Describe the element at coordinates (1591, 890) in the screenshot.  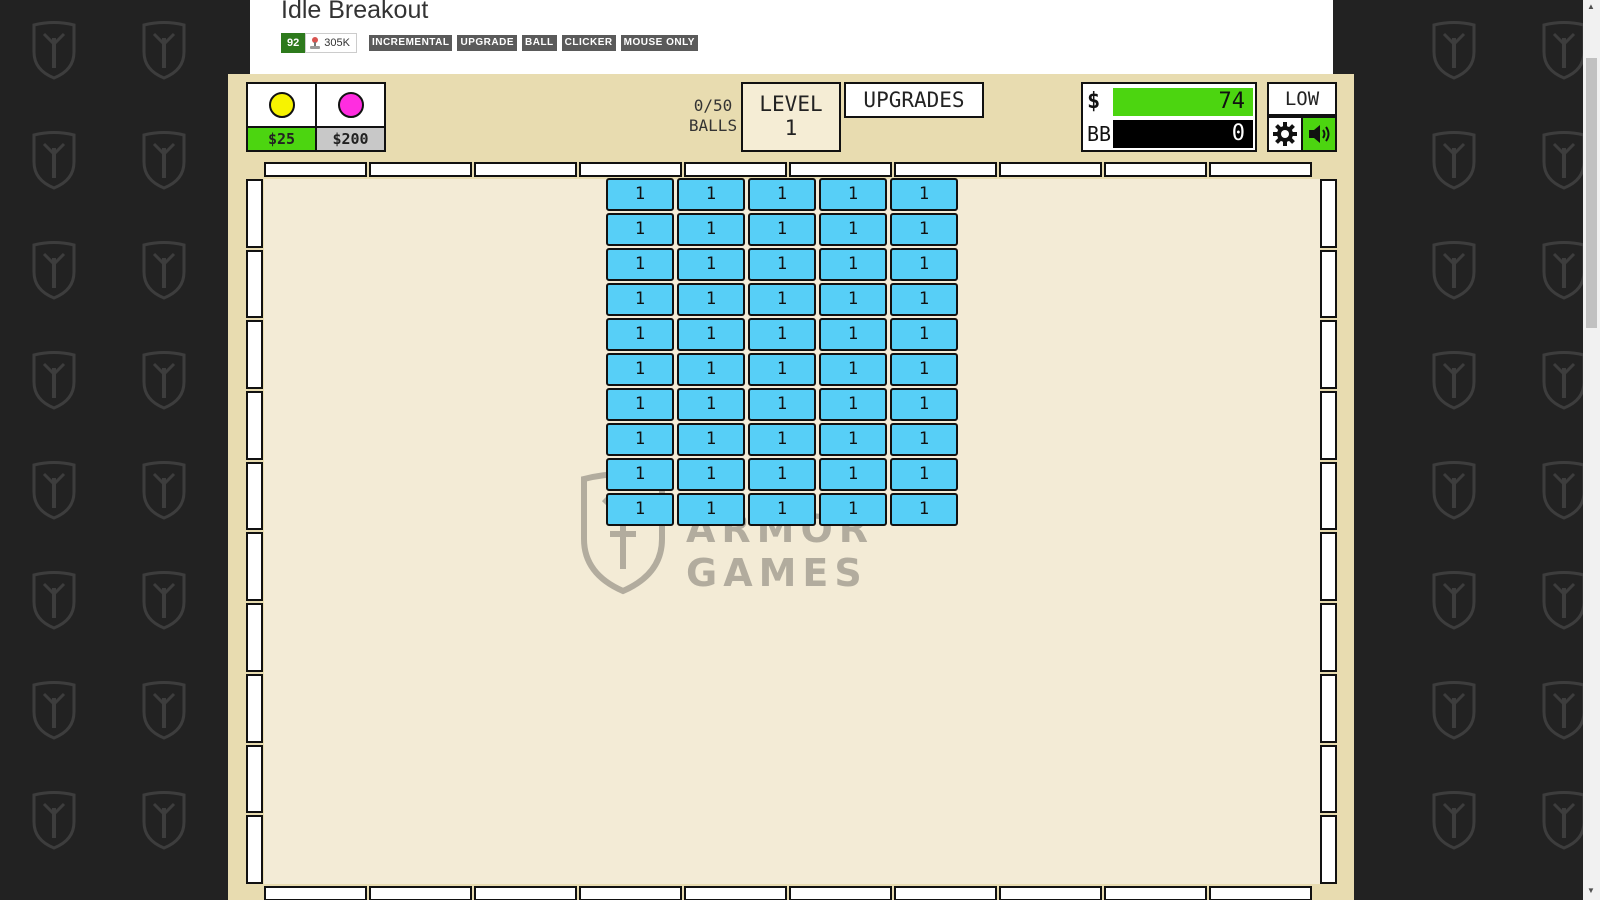
I see `scroll-down-icon: ▼` at that location.